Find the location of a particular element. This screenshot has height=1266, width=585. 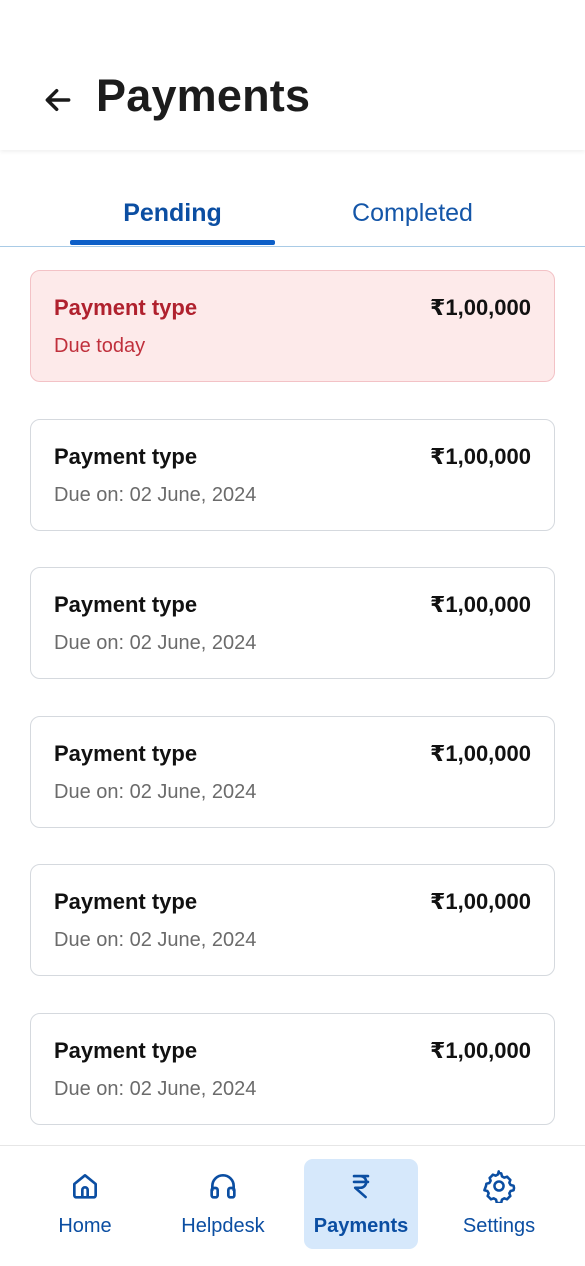

app-header: Payments is located at coordinates (292, 75).